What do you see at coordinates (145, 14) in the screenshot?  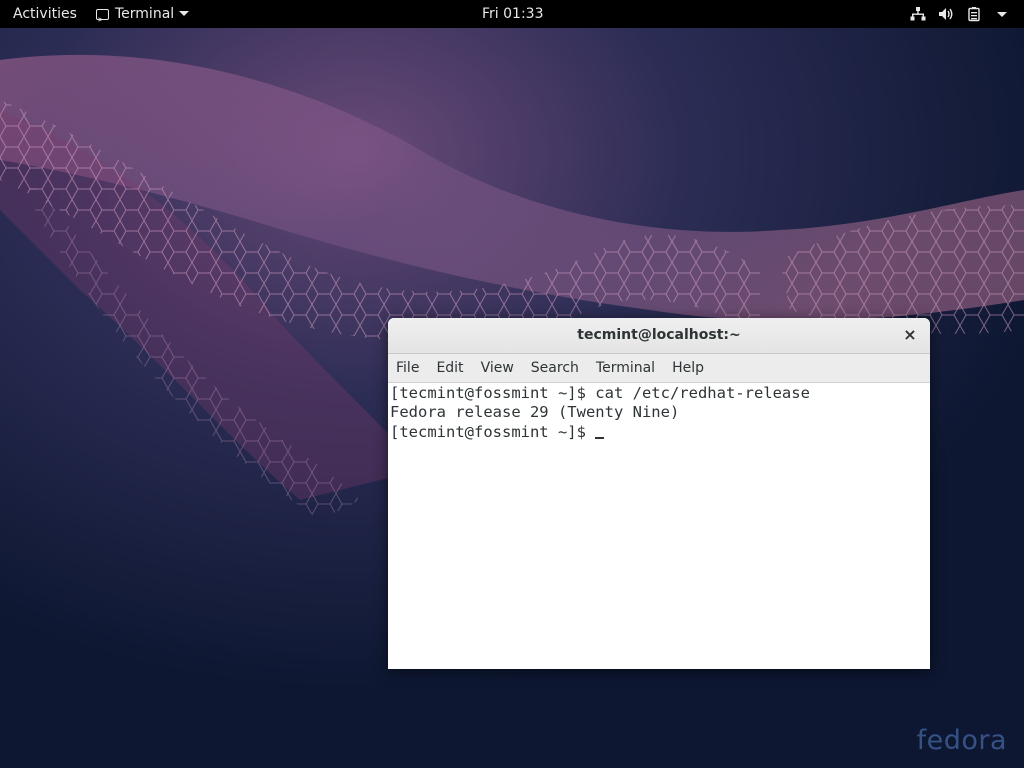 I see `app-menu-label: Terminal` at bounding box center [145, 14].